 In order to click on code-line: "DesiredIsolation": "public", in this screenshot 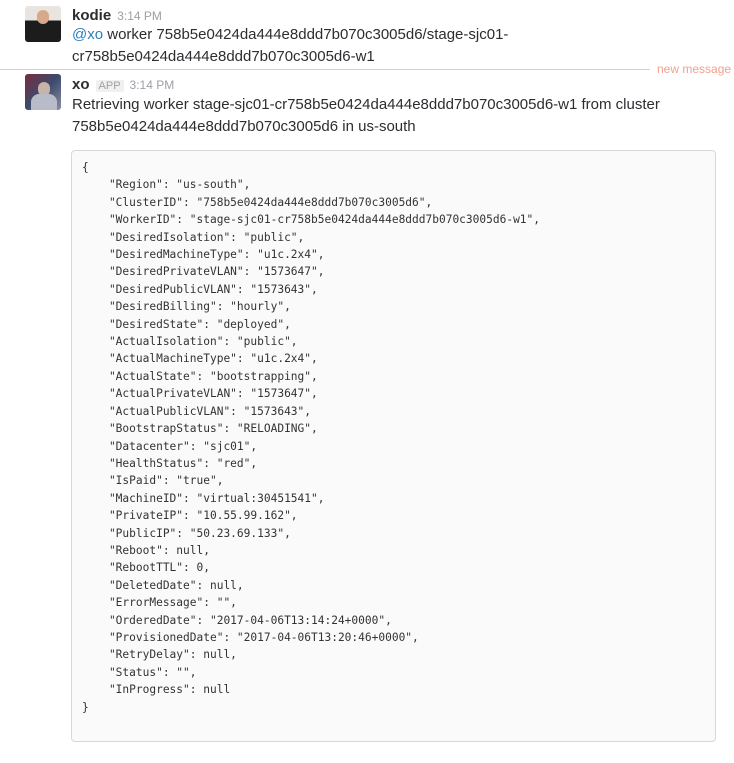, I will do `click(193, 237)`.